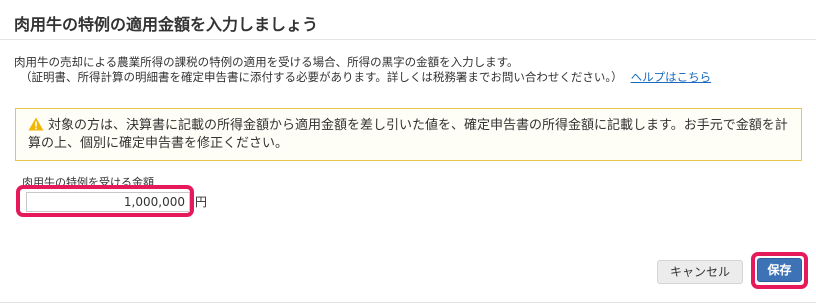  What do you see at coordinates (671, 77) in the screenshot?
I see `help-link: ヘルプはこちら` at bounding box center [671, 77].